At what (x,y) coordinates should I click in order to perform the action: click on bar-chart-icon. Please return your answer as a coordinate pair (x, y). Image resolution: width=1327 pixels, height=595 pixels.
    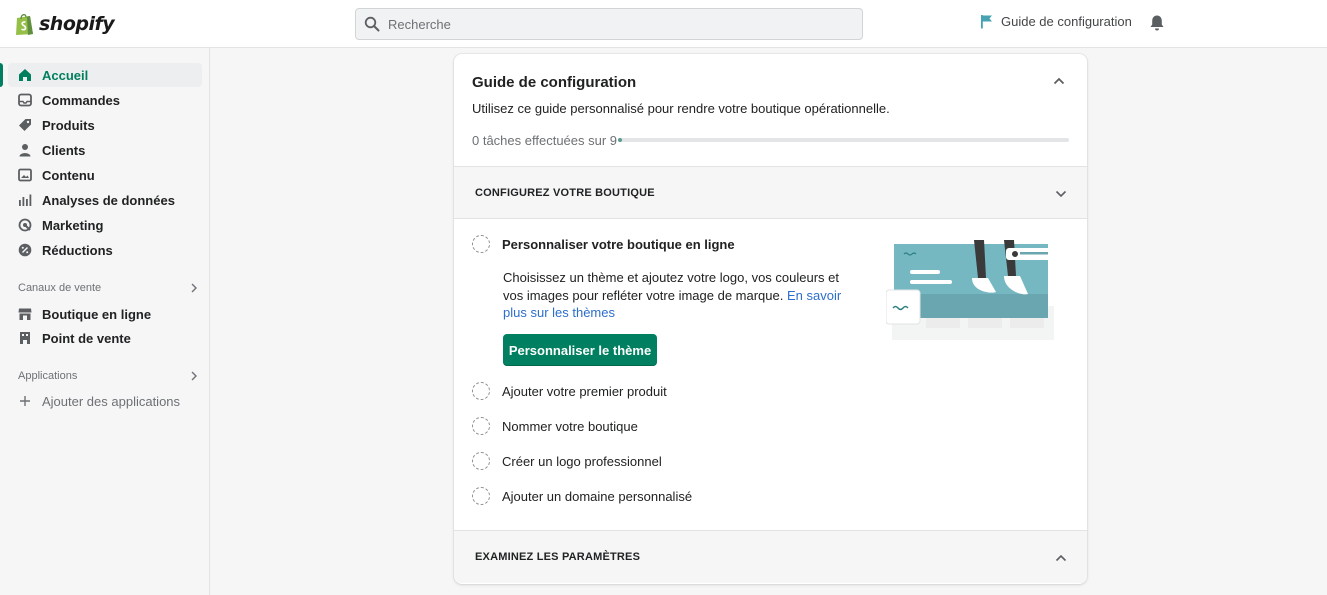
    Looking at the image, I should click on (25, 200).